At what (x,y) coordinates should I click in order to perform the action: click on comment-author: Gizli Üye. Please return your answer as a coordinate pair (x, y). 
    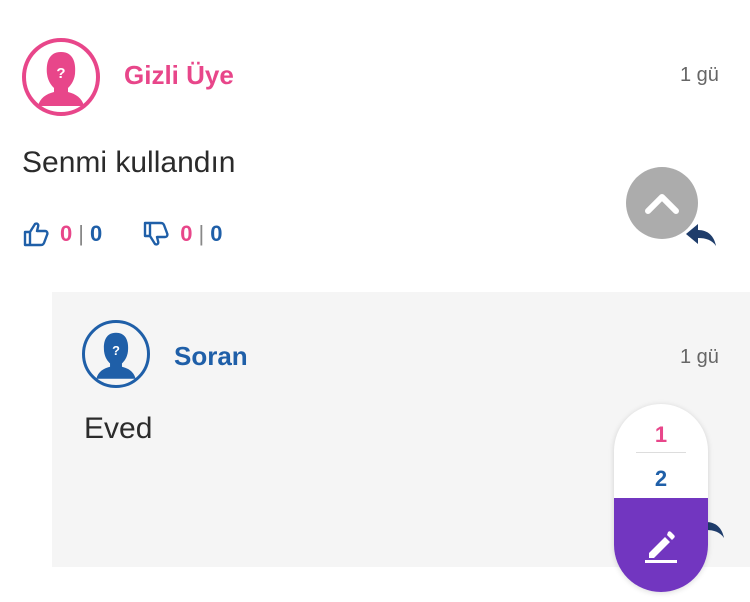
    Looking at the image, I should click on (179, 75).